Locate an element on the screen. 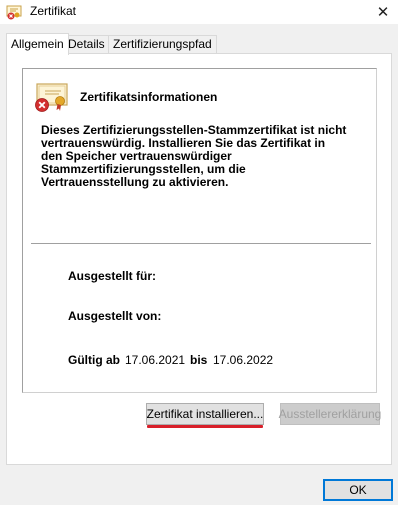  title-bar: Zertifikat ✕ is located at coordinates (199, 12).